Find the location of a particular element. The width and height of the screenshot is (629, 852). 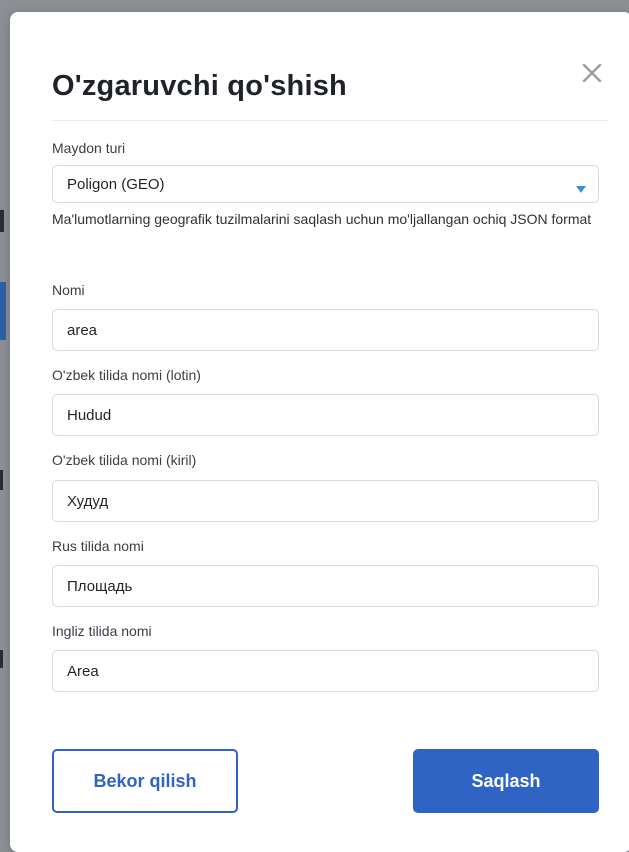

cancel-button: Bekor qilish is located at coordinates (145, 781).